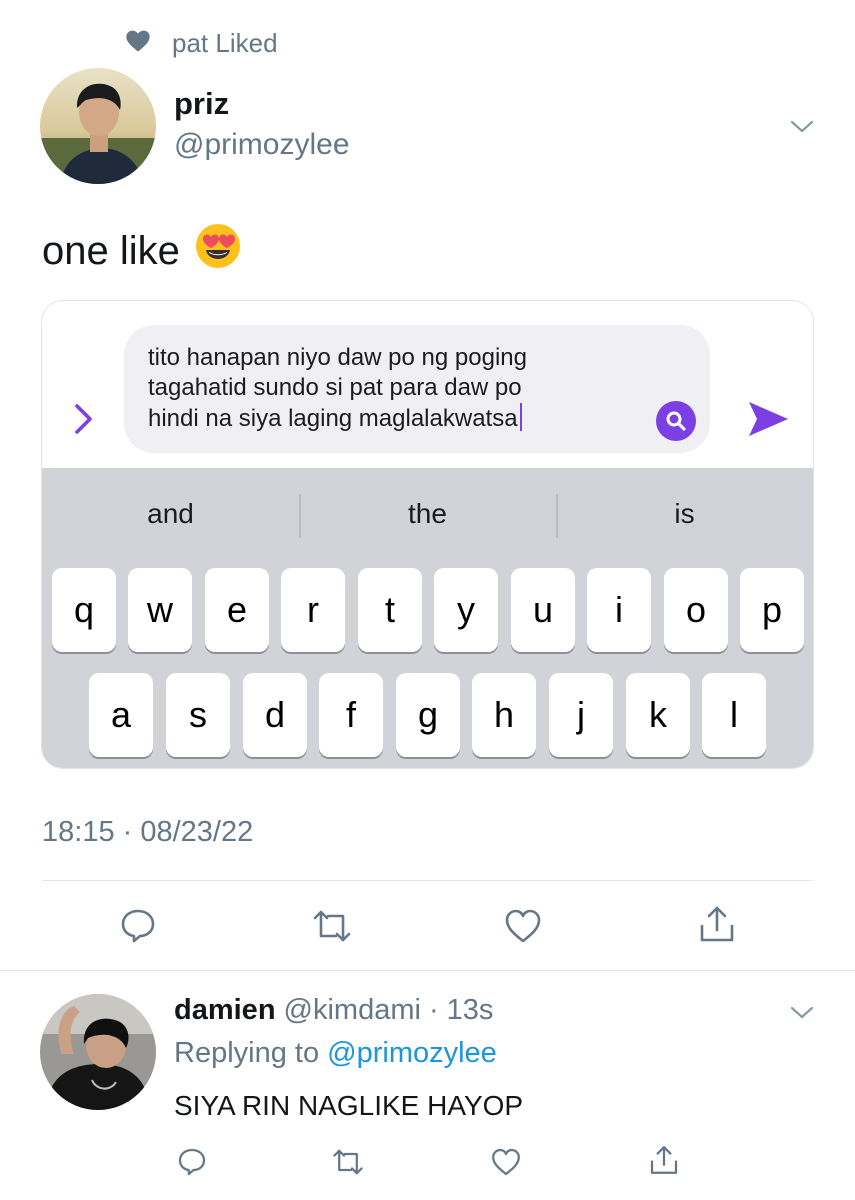 The image size is (855, 1200). I want to click on author-avatar, so click(98, 126).